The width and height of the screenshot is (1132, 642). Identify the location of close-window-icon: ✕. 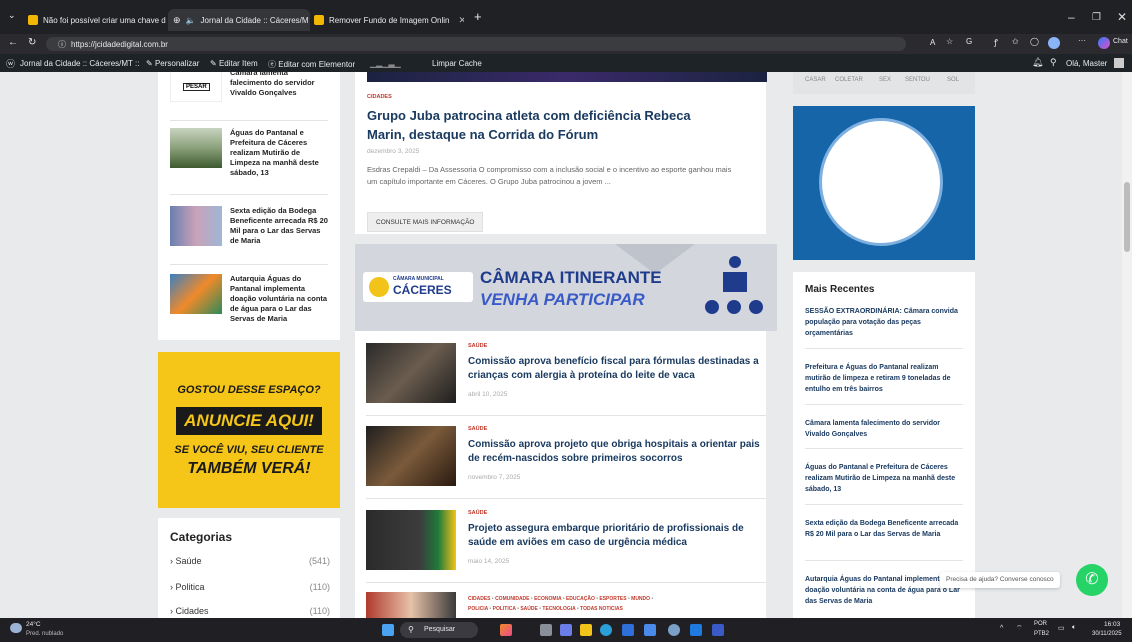
(1122, 17).